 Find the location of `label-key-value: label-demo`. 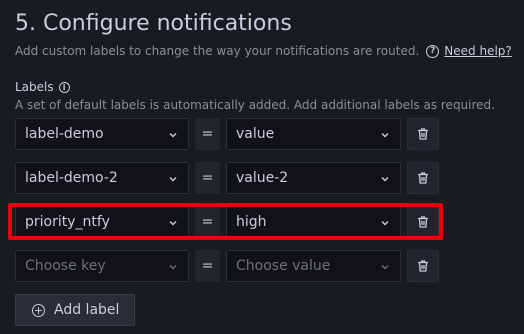

label-key-value: label-demo is located at coordinates (64, 134).